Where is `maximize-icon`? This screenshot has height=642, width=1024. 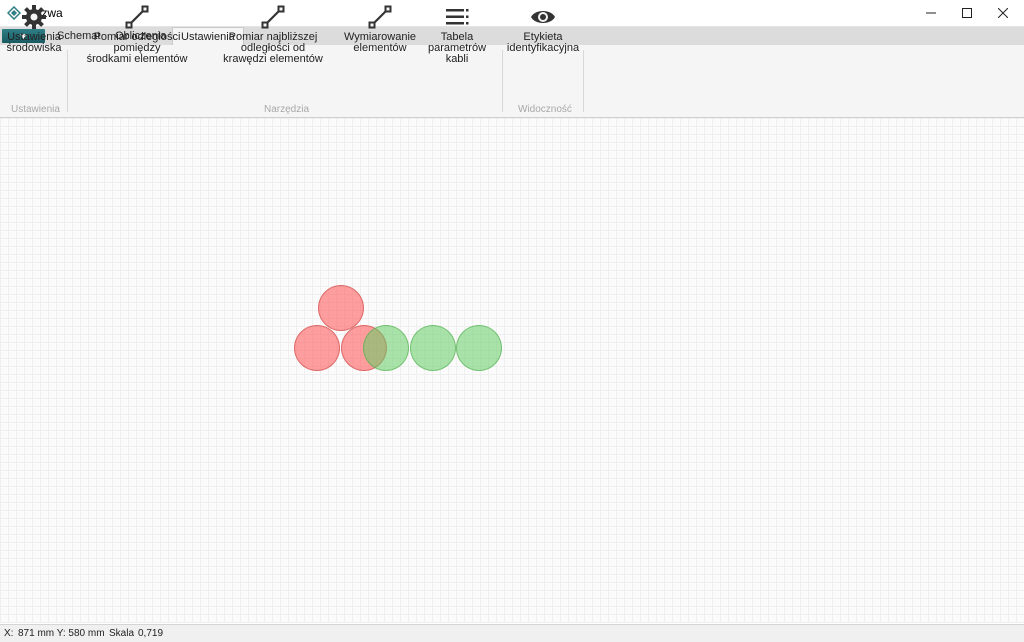 maximize-icon is located at coordinates (967, 13).